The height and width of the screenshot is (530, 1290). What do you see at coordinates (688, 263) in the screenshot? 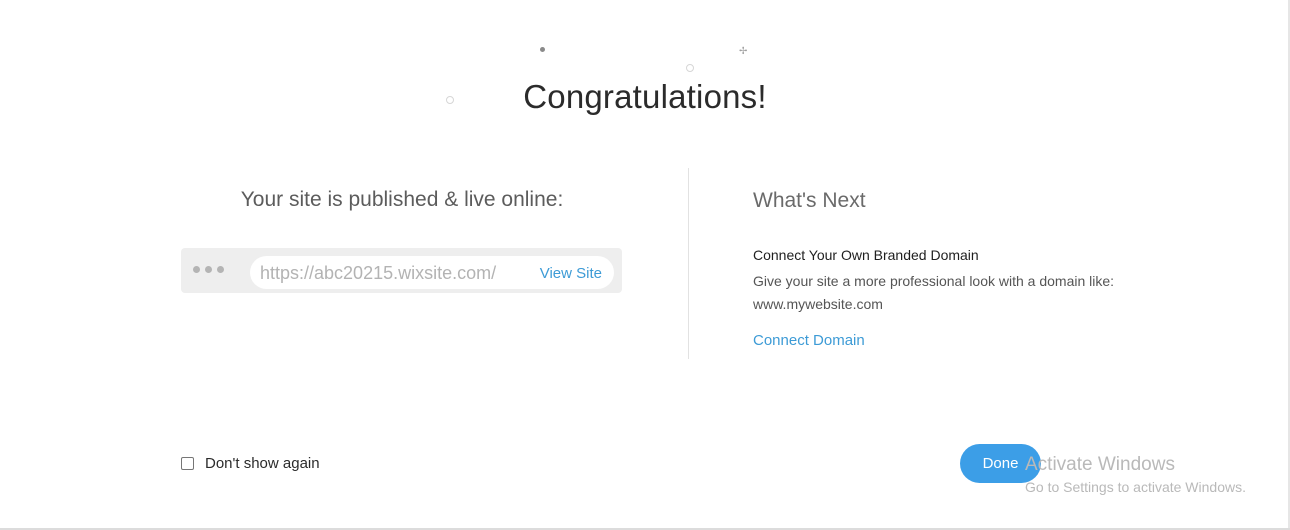
I see `section-divider` at bounding box center [688, 263].